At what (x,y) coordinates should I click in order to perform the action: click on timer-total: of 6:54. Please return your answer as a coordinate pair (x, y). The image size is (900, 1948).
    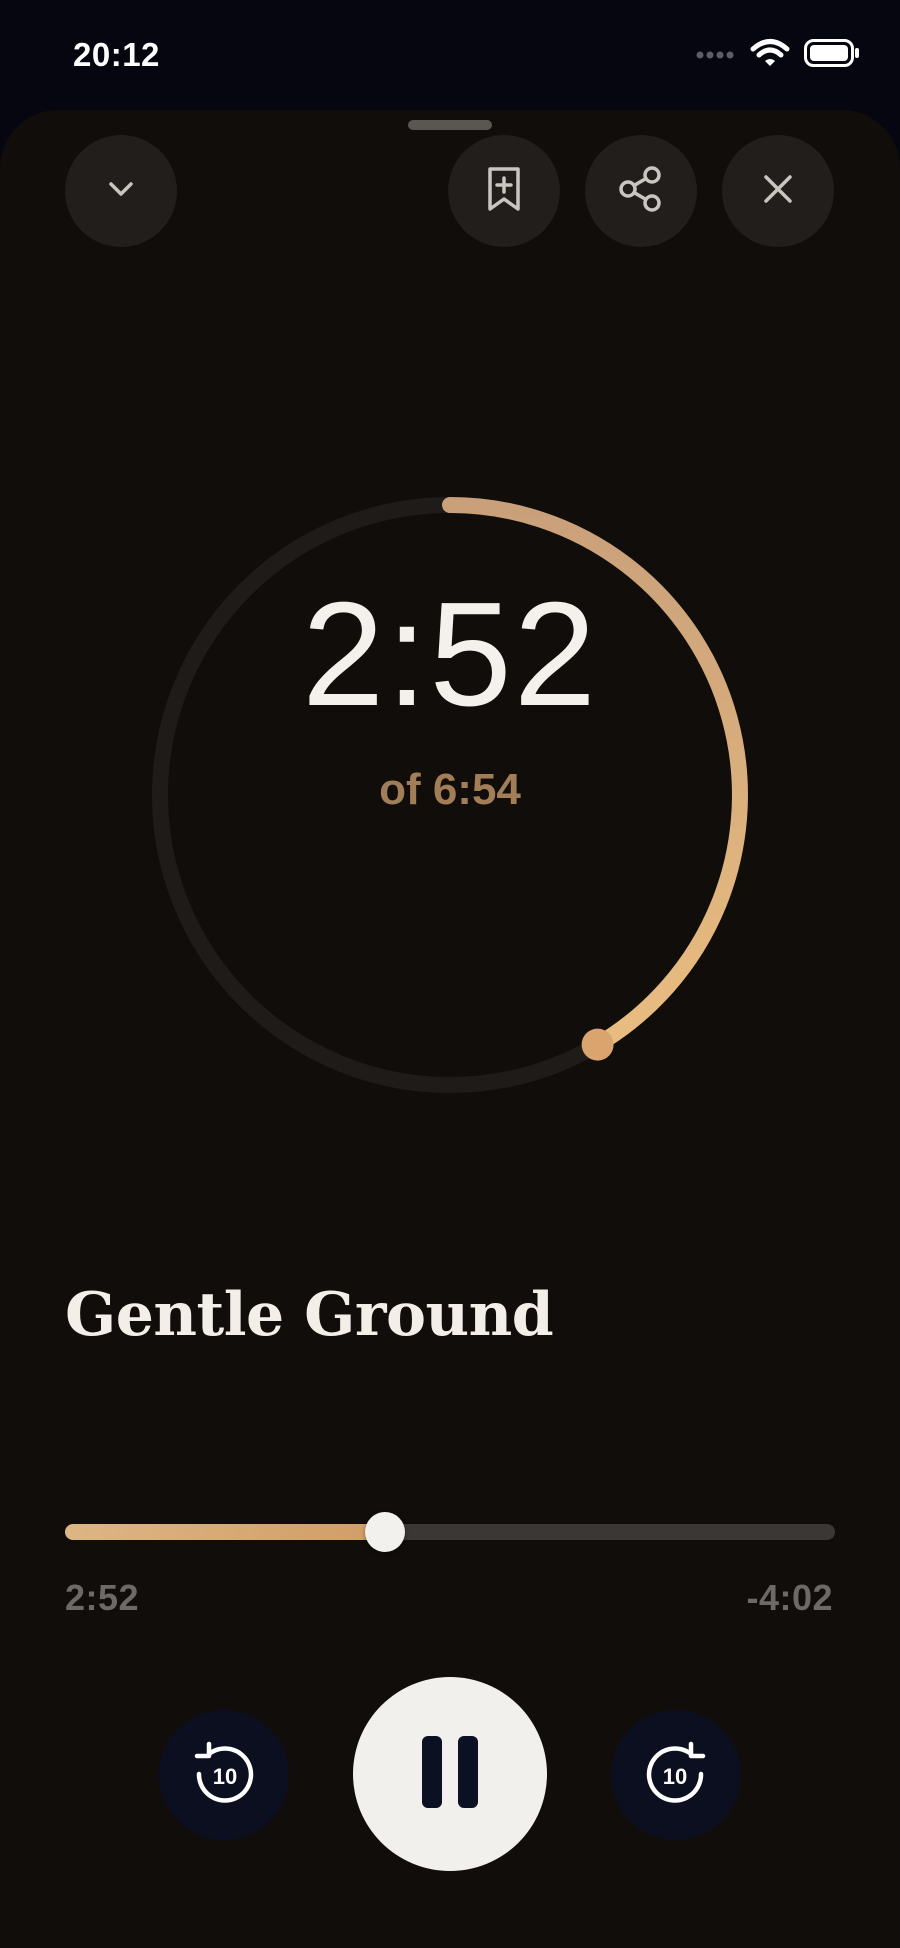
    Looking at the image, I should click on (450, 789).